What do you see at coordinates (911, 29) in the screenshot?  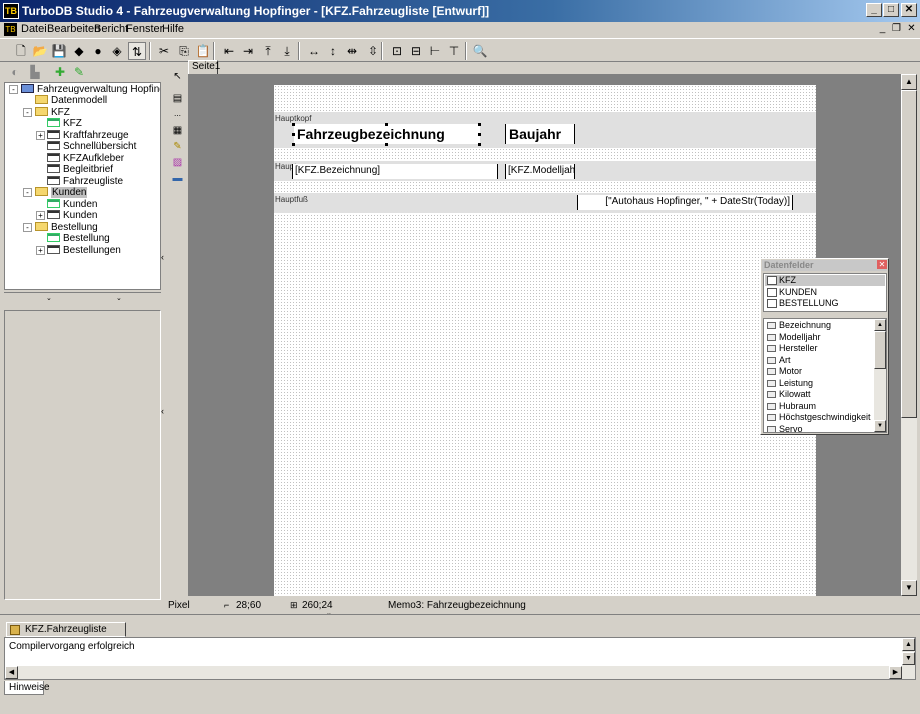 I see `mdi-close-button: ✕` at bounding box center [911, 29].